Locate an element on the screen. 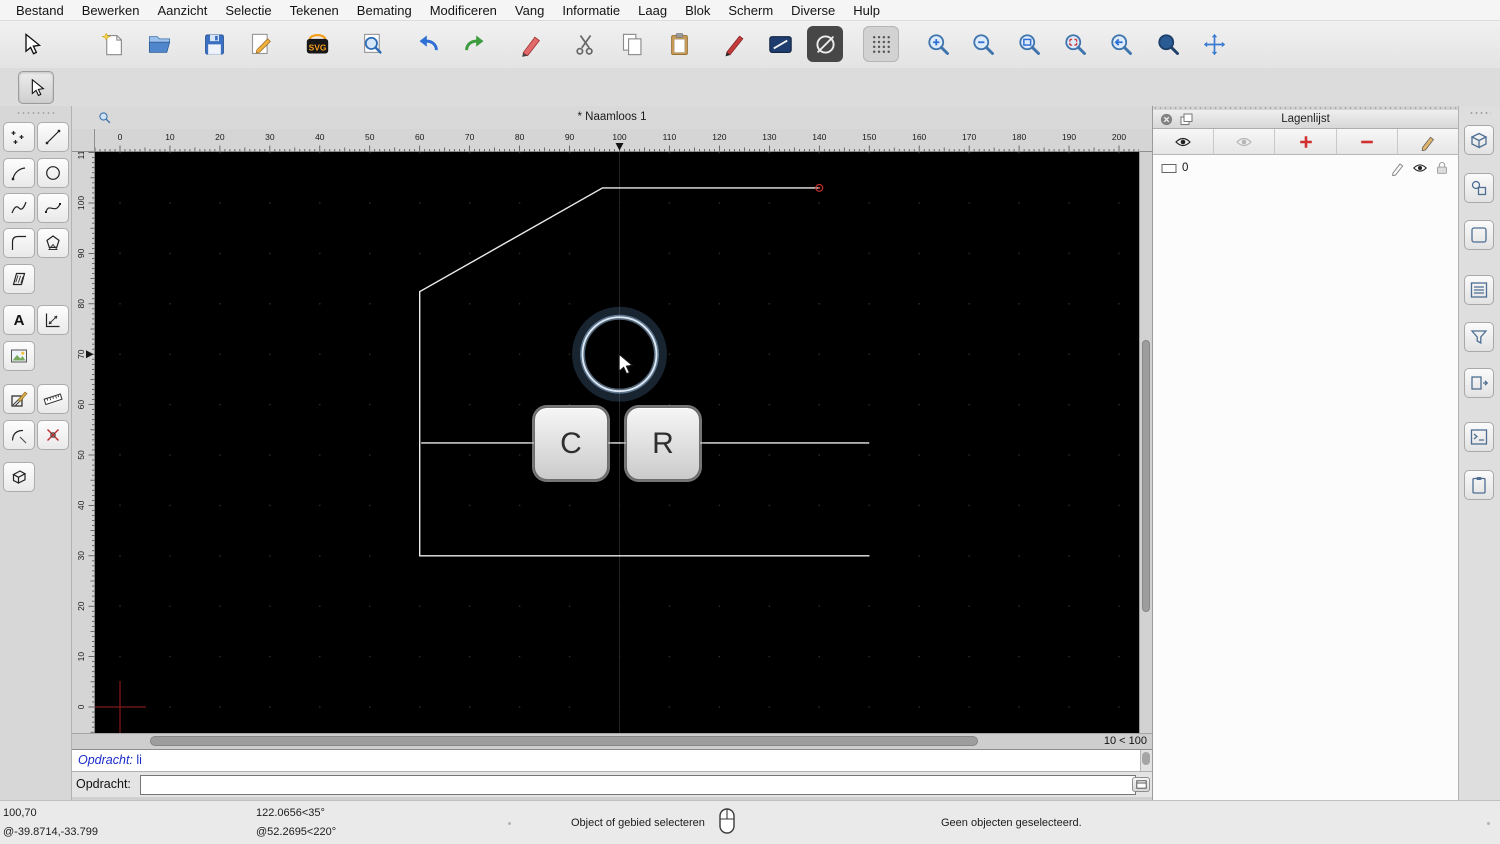 This screenshot has width=1500, height=844. fill-style-button is located at coordinates (825, 44).